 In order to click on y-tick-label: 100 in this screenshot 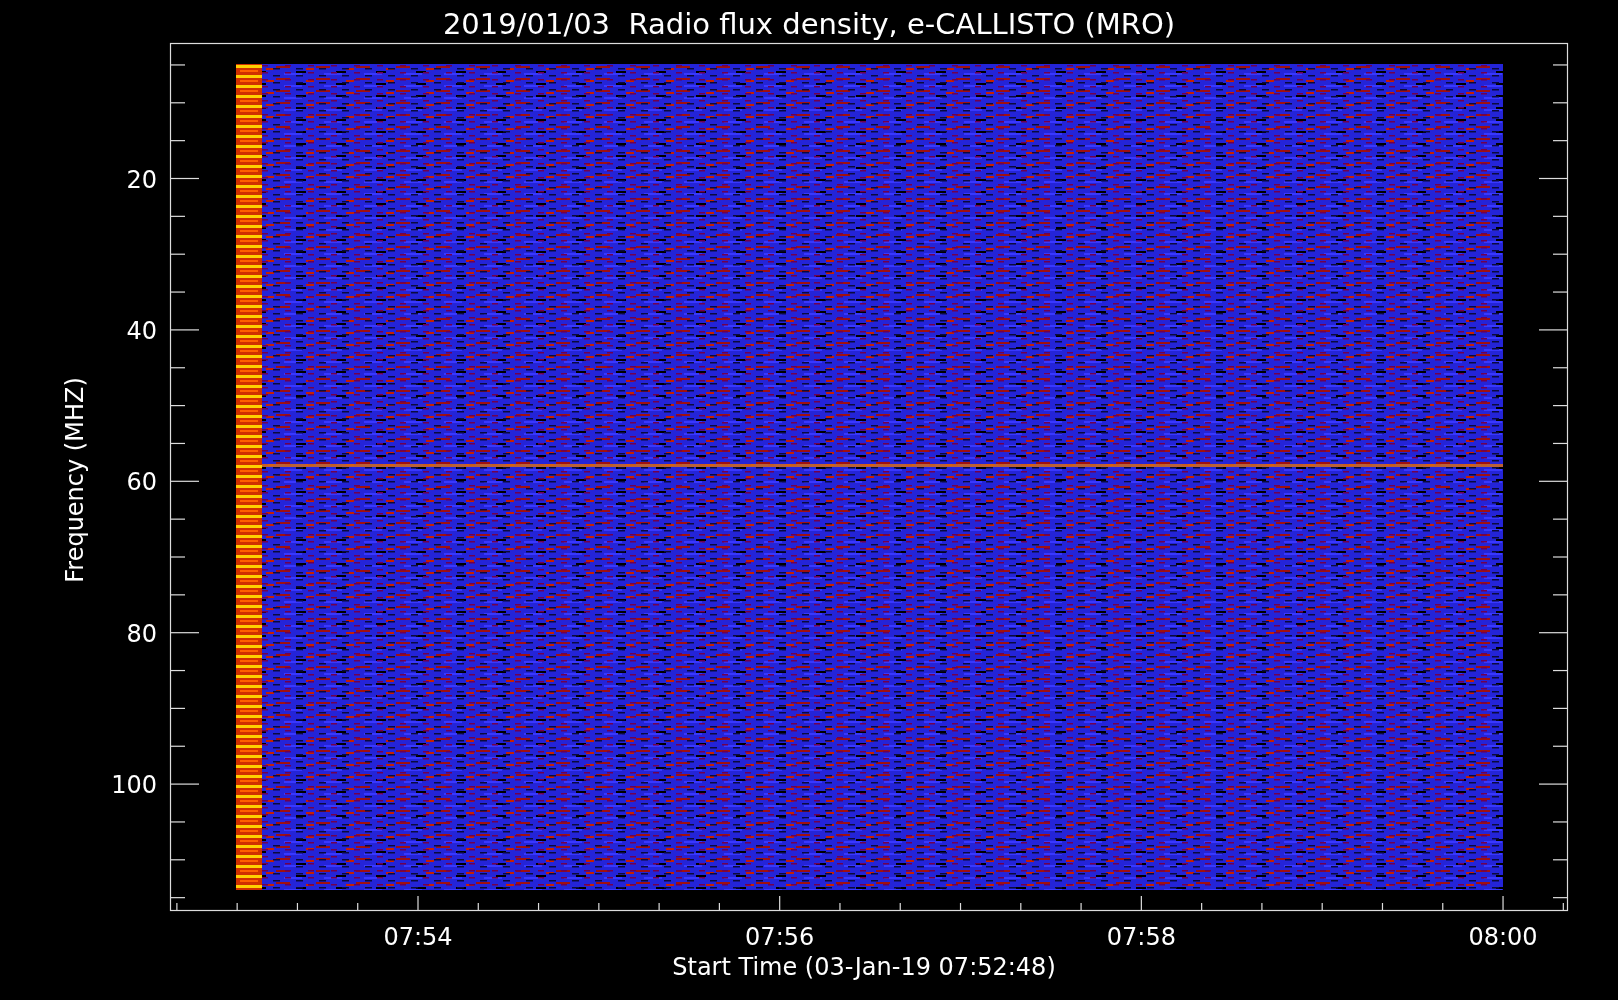, I will do `click(134, 785)`.